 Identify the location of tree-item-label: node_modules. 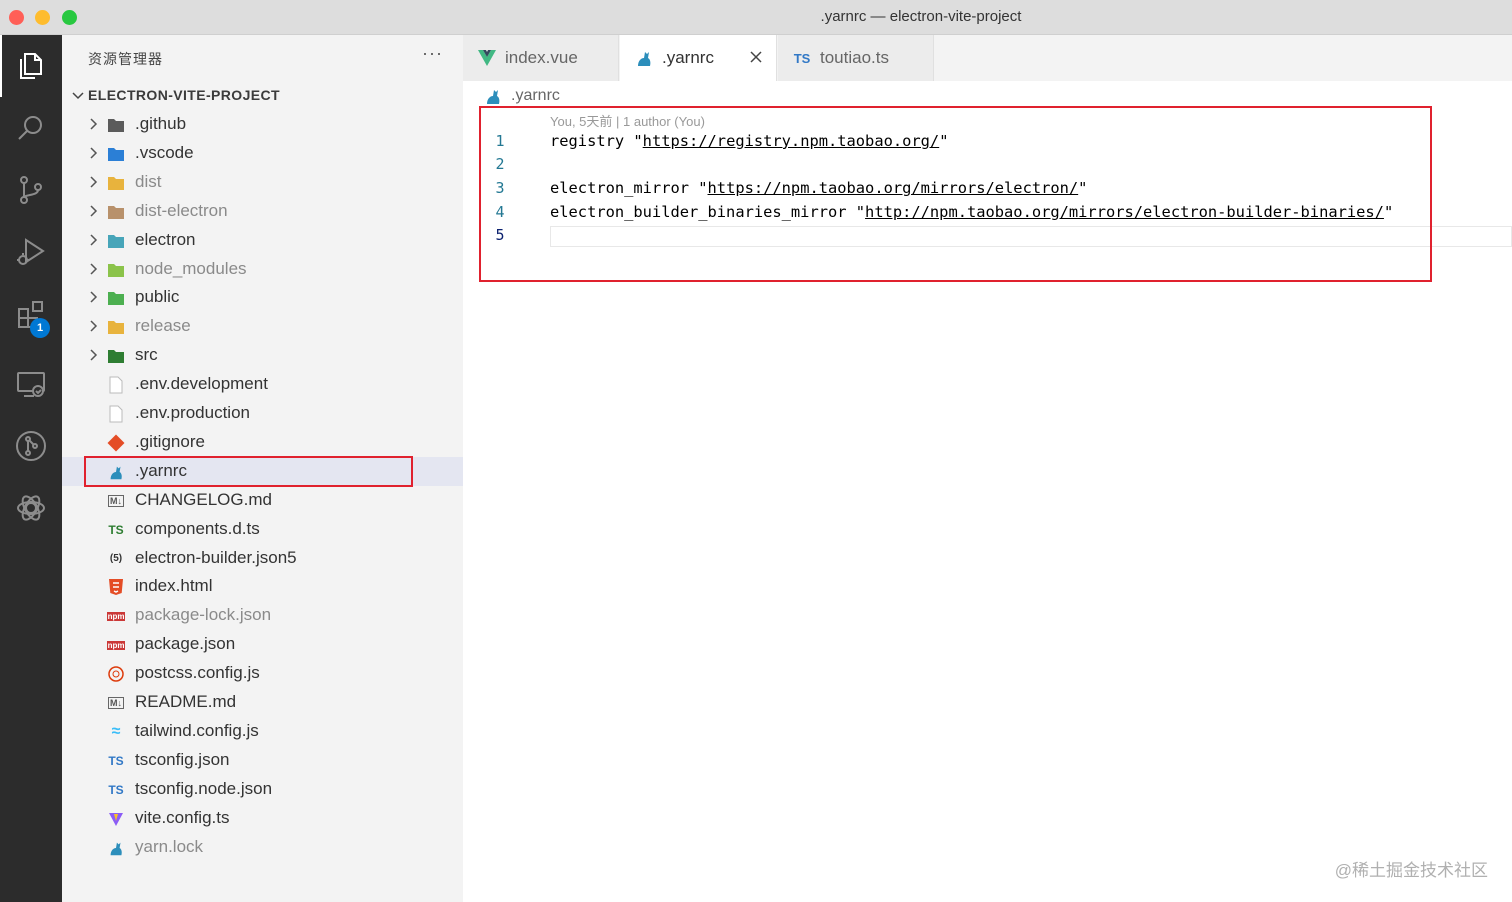
(191, 268).